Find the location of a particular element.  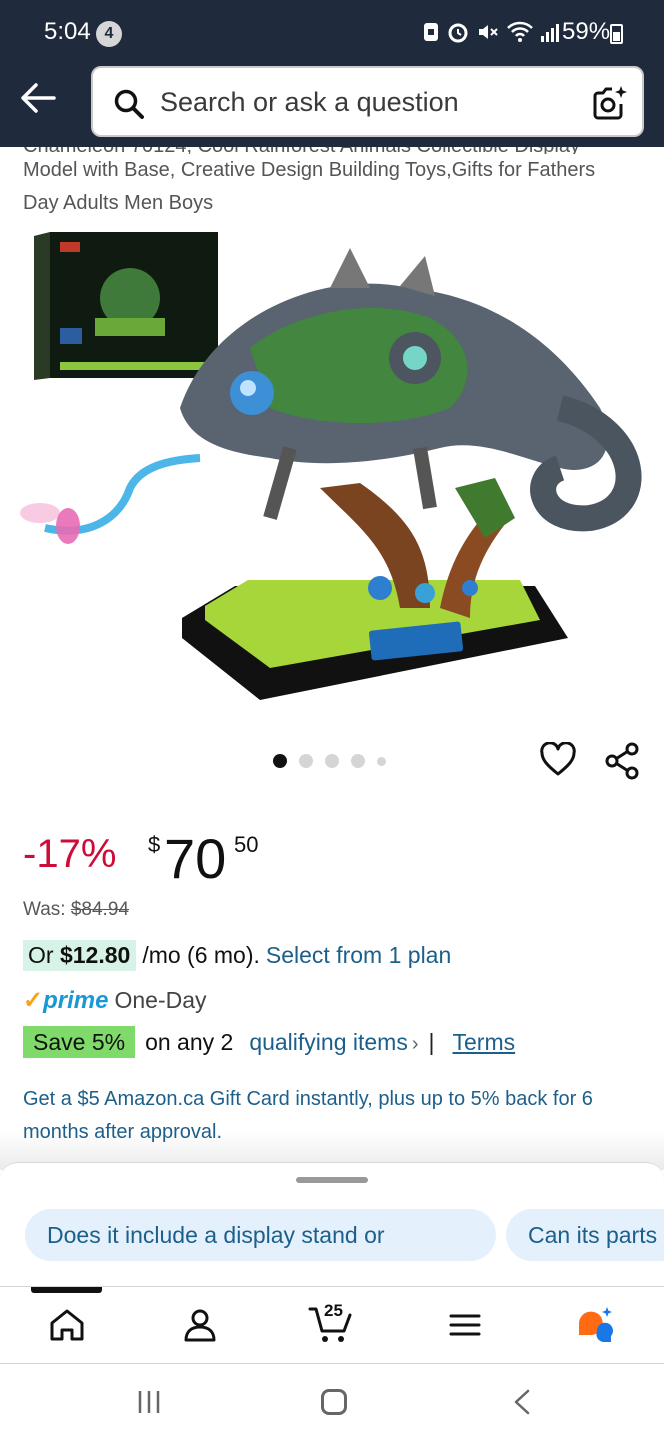

rufus-assistant-icon is located at coordinates (595, 1325).